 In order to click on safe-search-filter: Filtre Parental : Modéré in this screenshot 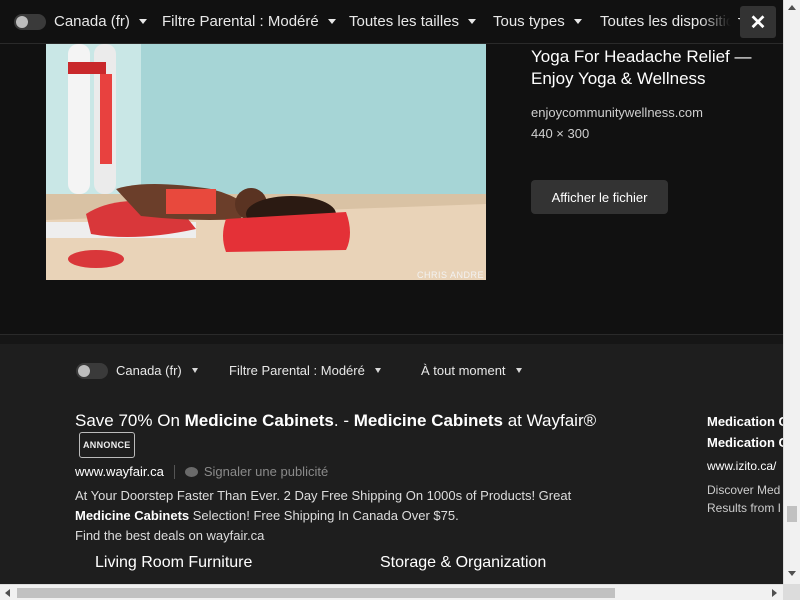, I will do `click(249, 21)`.